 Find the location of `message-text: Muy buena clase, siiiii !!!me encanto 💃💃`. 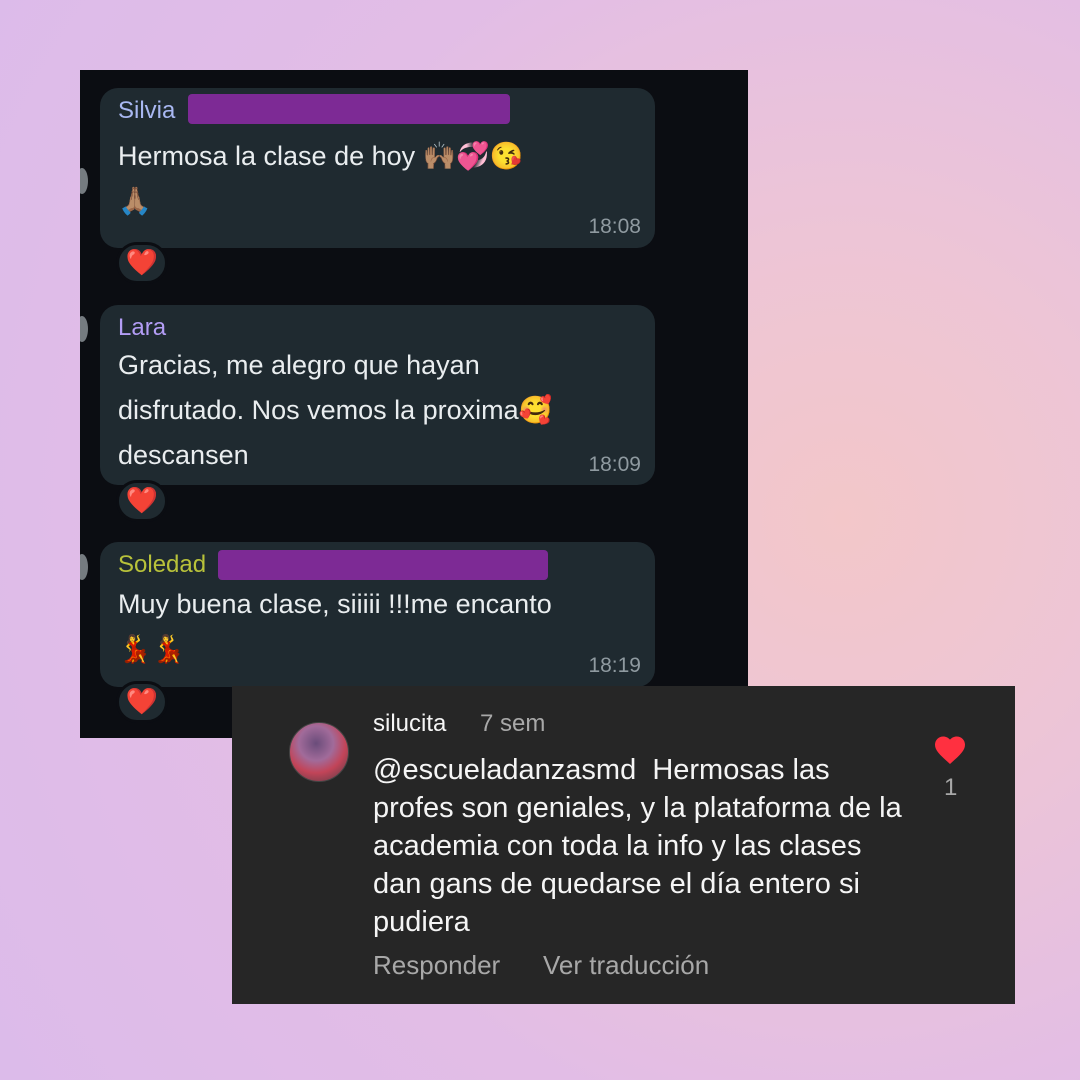

message-text: Muy buena clase, siiiii !!!me encanto 💃💃 is located at coordinates (335, 626).